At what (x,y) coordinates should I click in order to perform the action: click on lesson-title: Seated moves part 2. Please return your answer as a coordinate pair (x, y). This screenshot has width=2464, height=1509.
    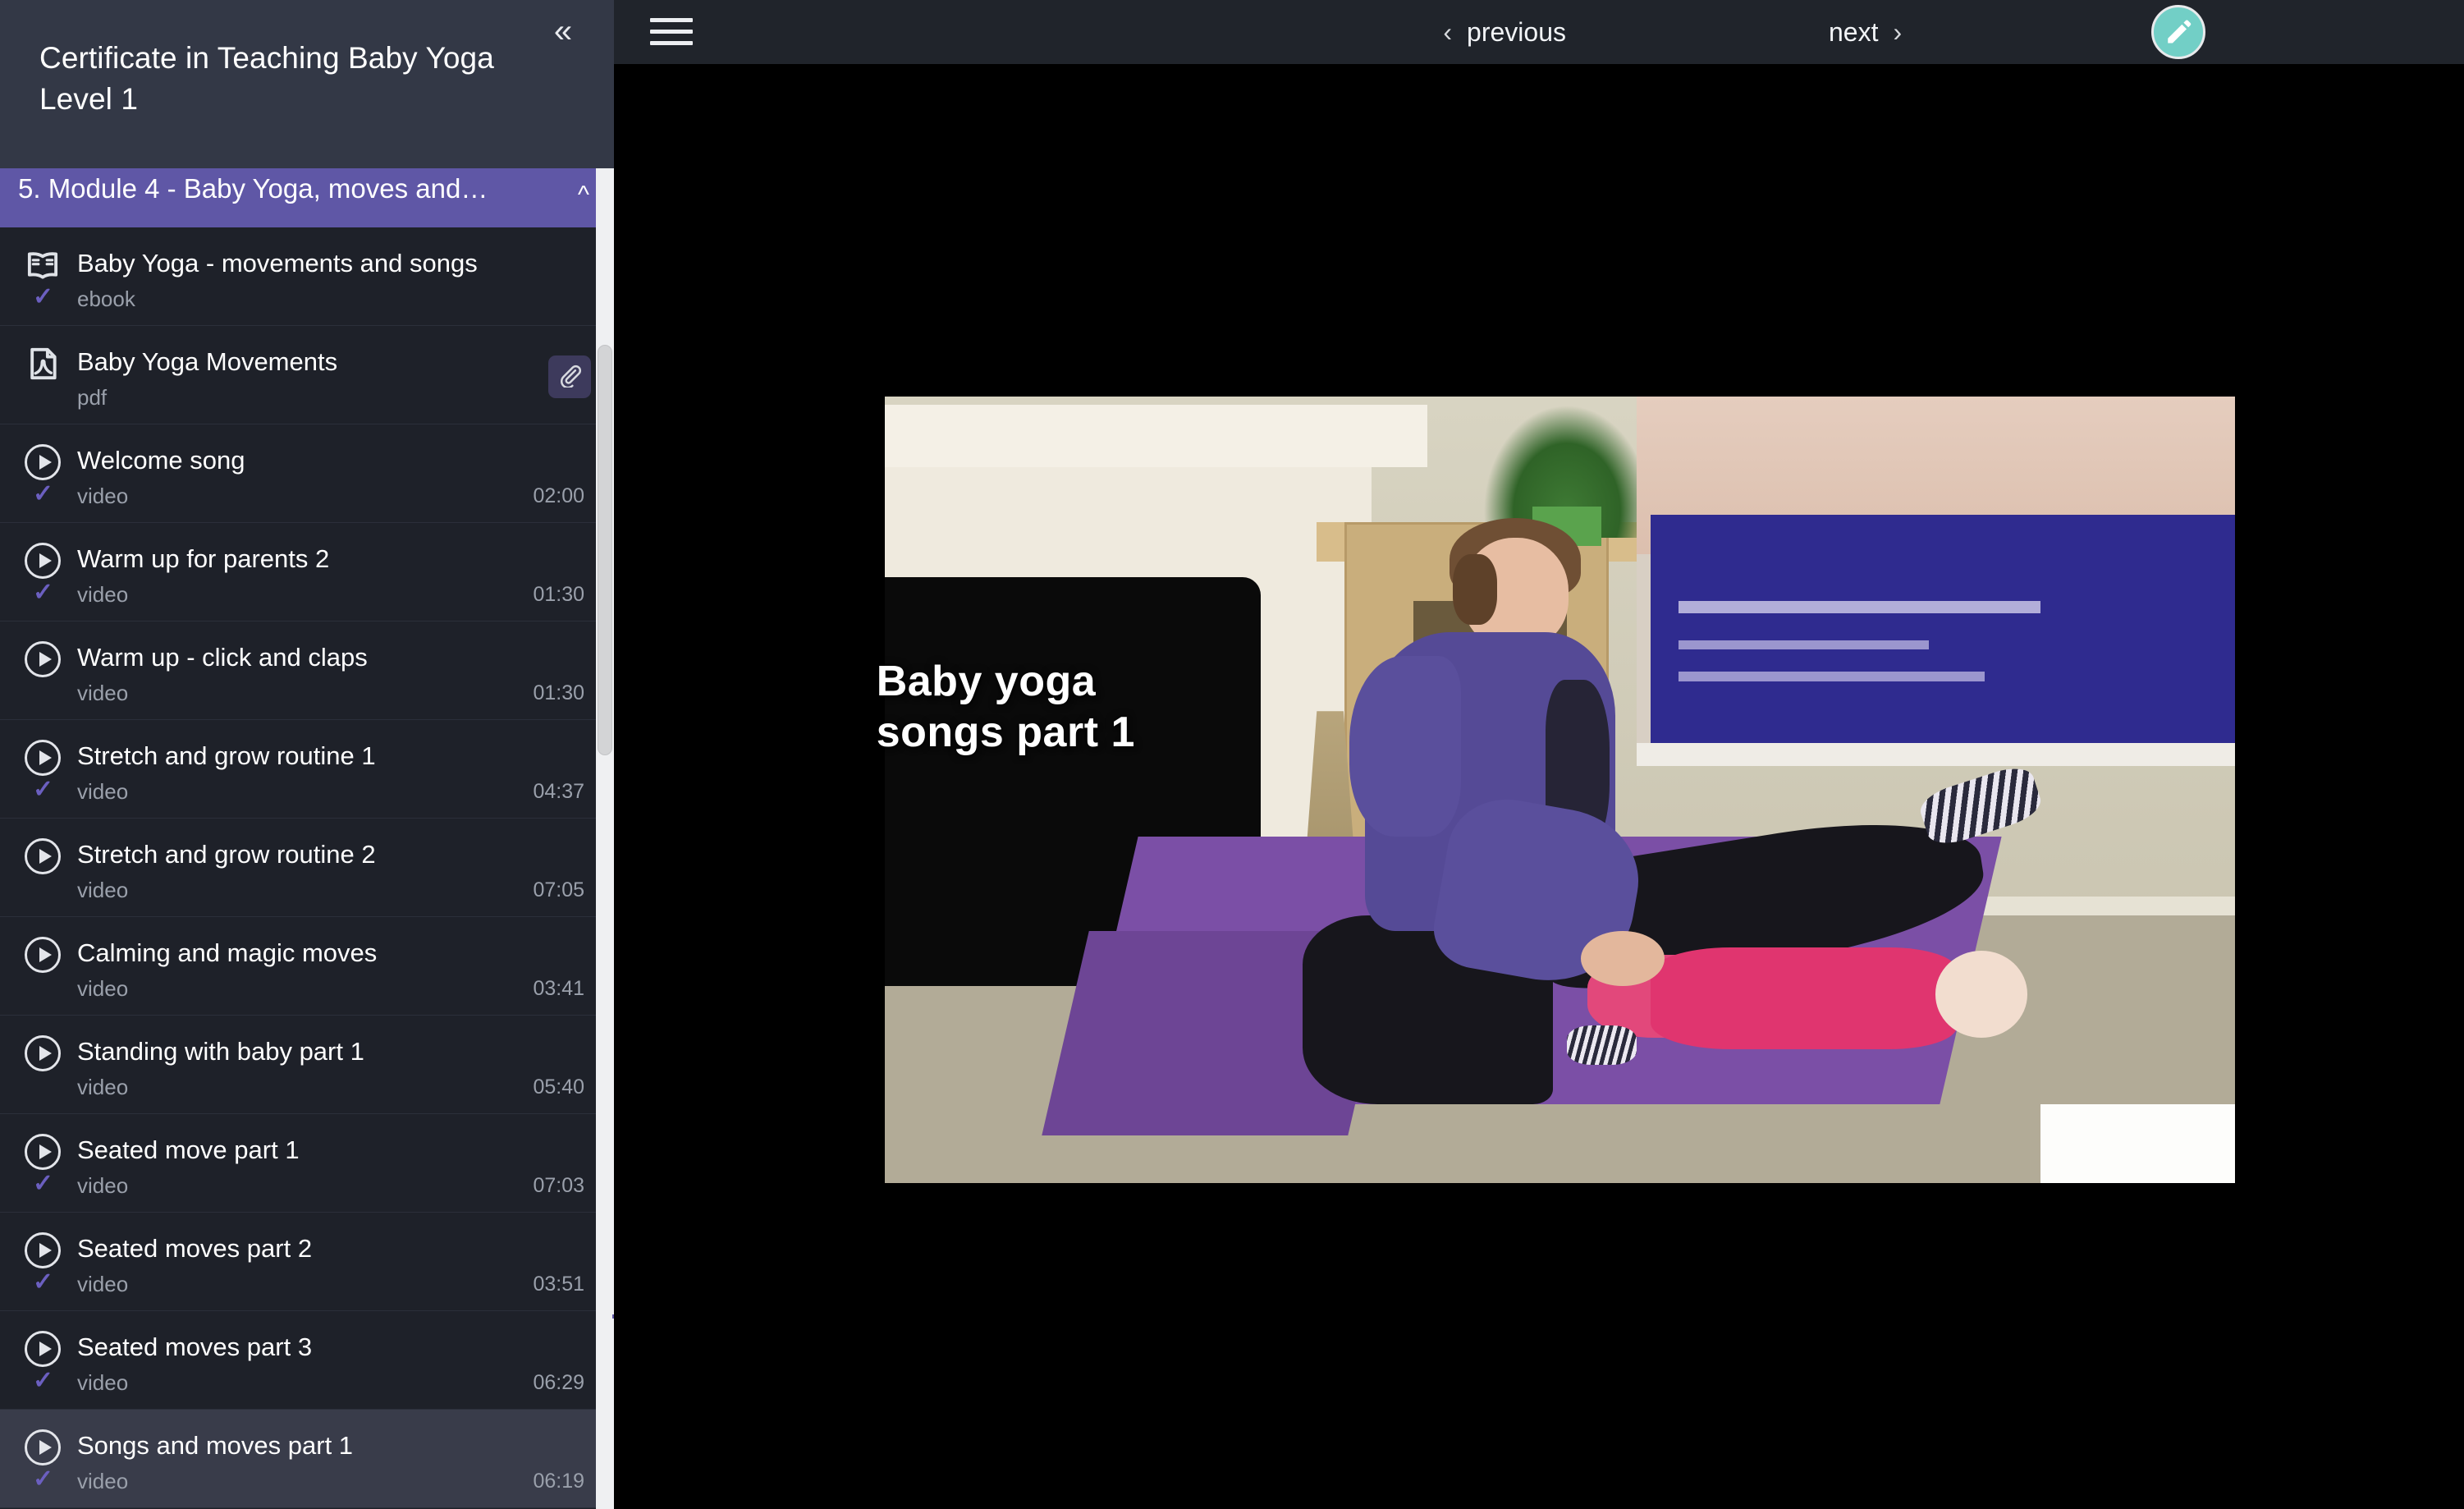
    Looking at the image, I should click on (195, 1248).